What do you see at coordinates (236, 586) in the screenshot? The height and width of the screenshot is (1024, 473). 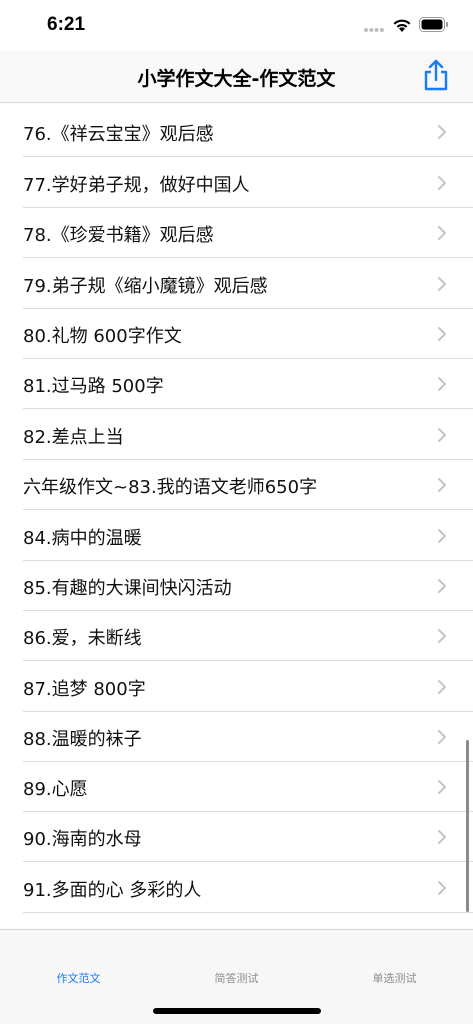 I see `list-item: 85.有趣的大课间快闪活动` at bounding box center [236, 586].